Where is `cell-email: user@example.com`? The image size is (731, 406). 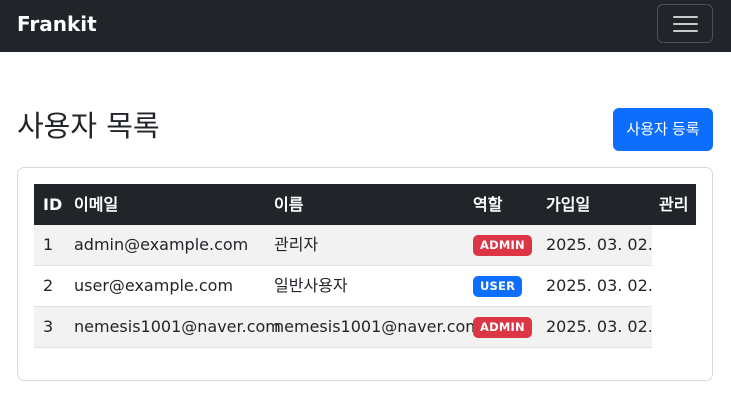
cell-email: user@example.com is located at coordinates (154, 285).